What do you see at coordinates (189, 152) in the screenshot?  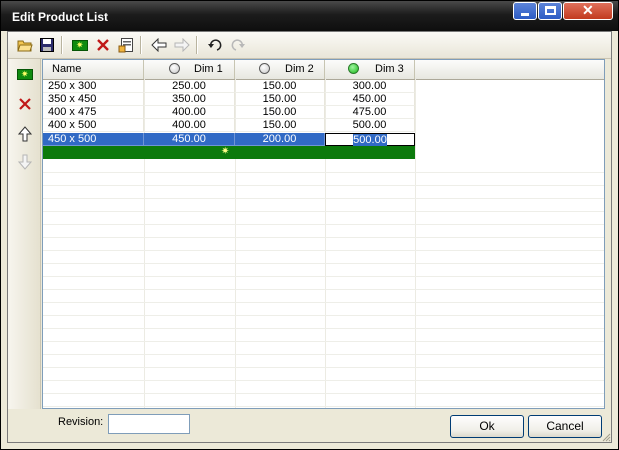 I see `dim1-cell: ✷` at bounding box center [189, 152].